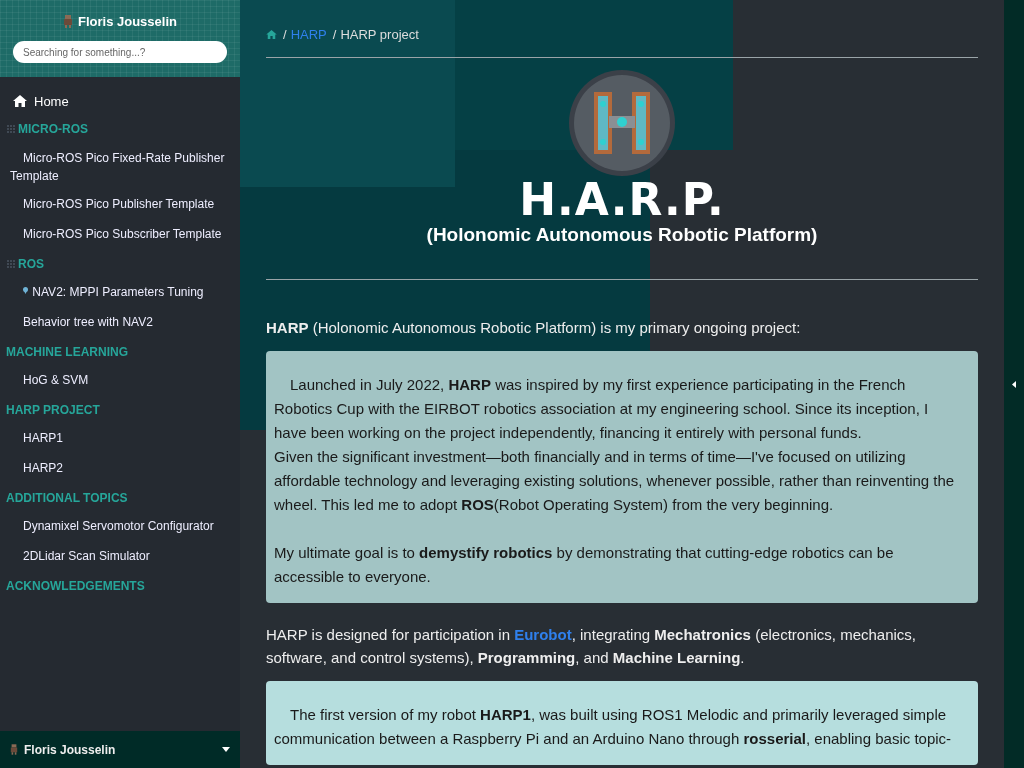 The height and width of the screenshot is (768, 1024). I want to click on nav-link: Micro-ROS Pico Publisher Template, so click(120, 205).